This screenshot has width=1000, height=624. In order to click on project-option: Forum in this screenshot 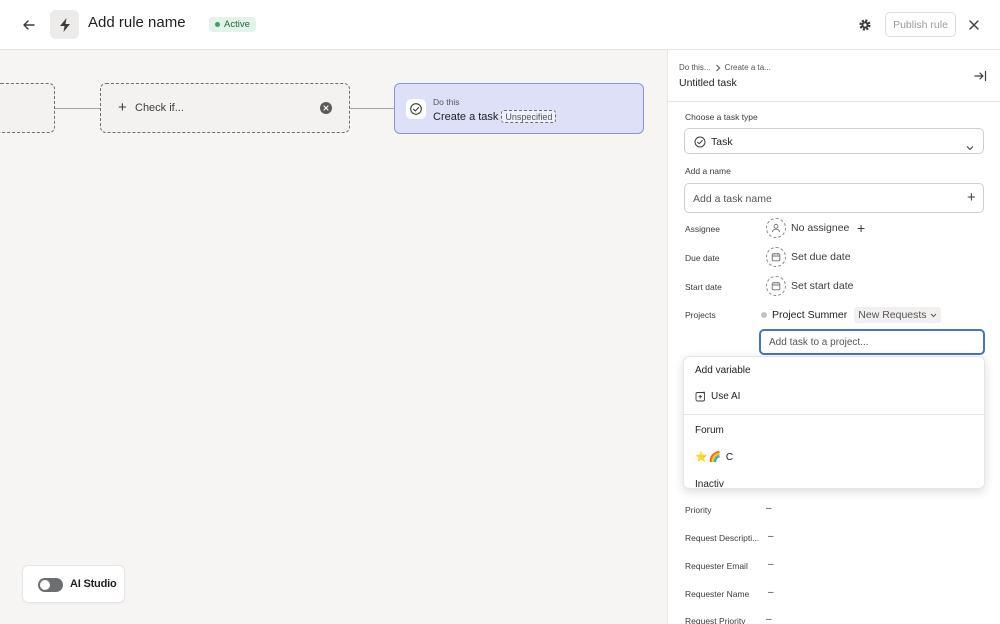, I will do `click(709, 430)`.